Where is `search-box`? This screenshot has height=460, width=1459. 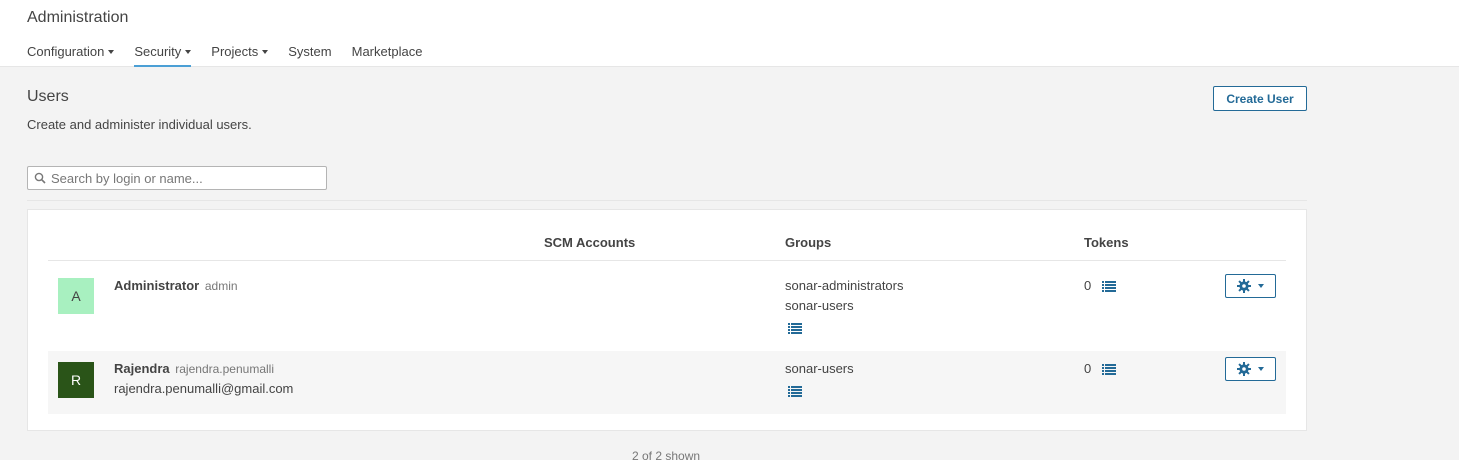 search-box is located at coordinates (177, 178).